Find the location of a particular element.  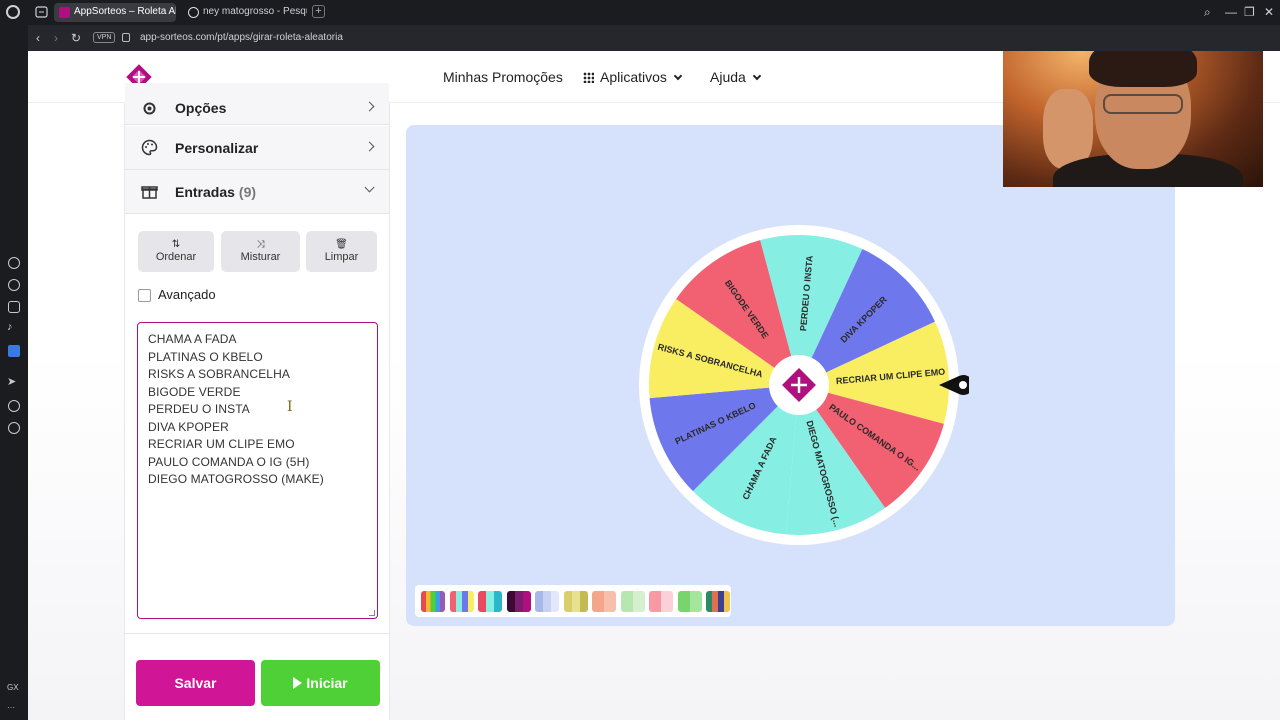

entry-line: PLATINAS O KBELO is located at coordinates (205, 356).